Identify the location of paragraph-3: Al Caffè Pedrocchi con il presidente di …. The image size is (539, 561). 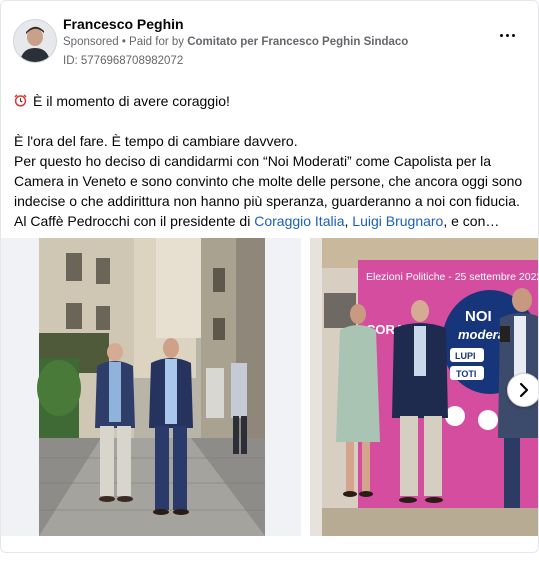
(271, 221).